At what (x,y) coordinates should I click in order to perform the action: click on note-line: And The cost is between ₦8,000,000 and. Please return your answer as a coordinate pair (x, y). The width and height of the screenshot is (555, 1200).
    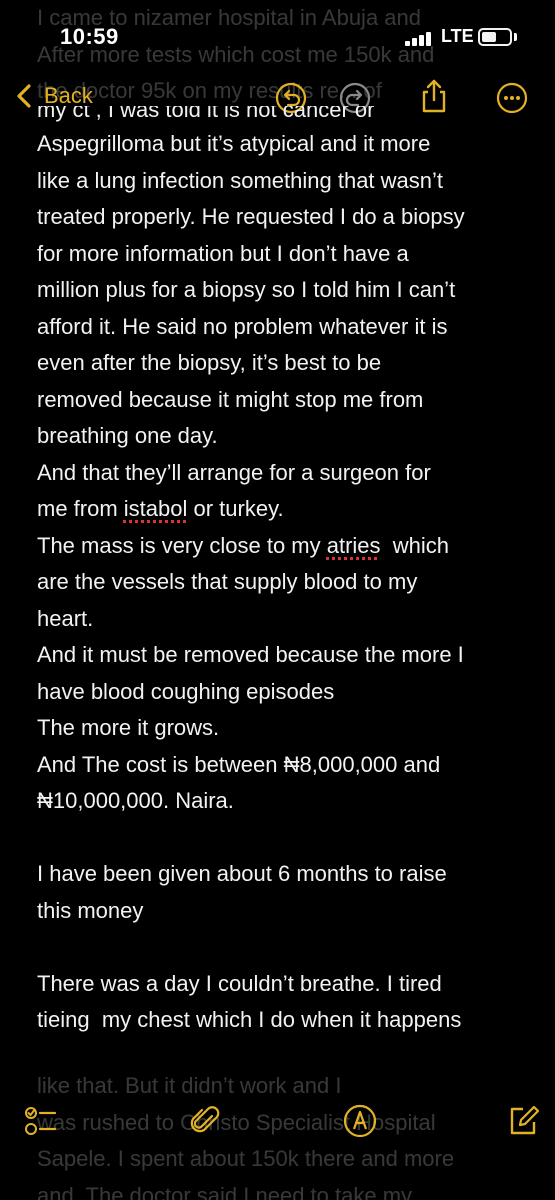
    Looking at the image, I should click on (239, 764).